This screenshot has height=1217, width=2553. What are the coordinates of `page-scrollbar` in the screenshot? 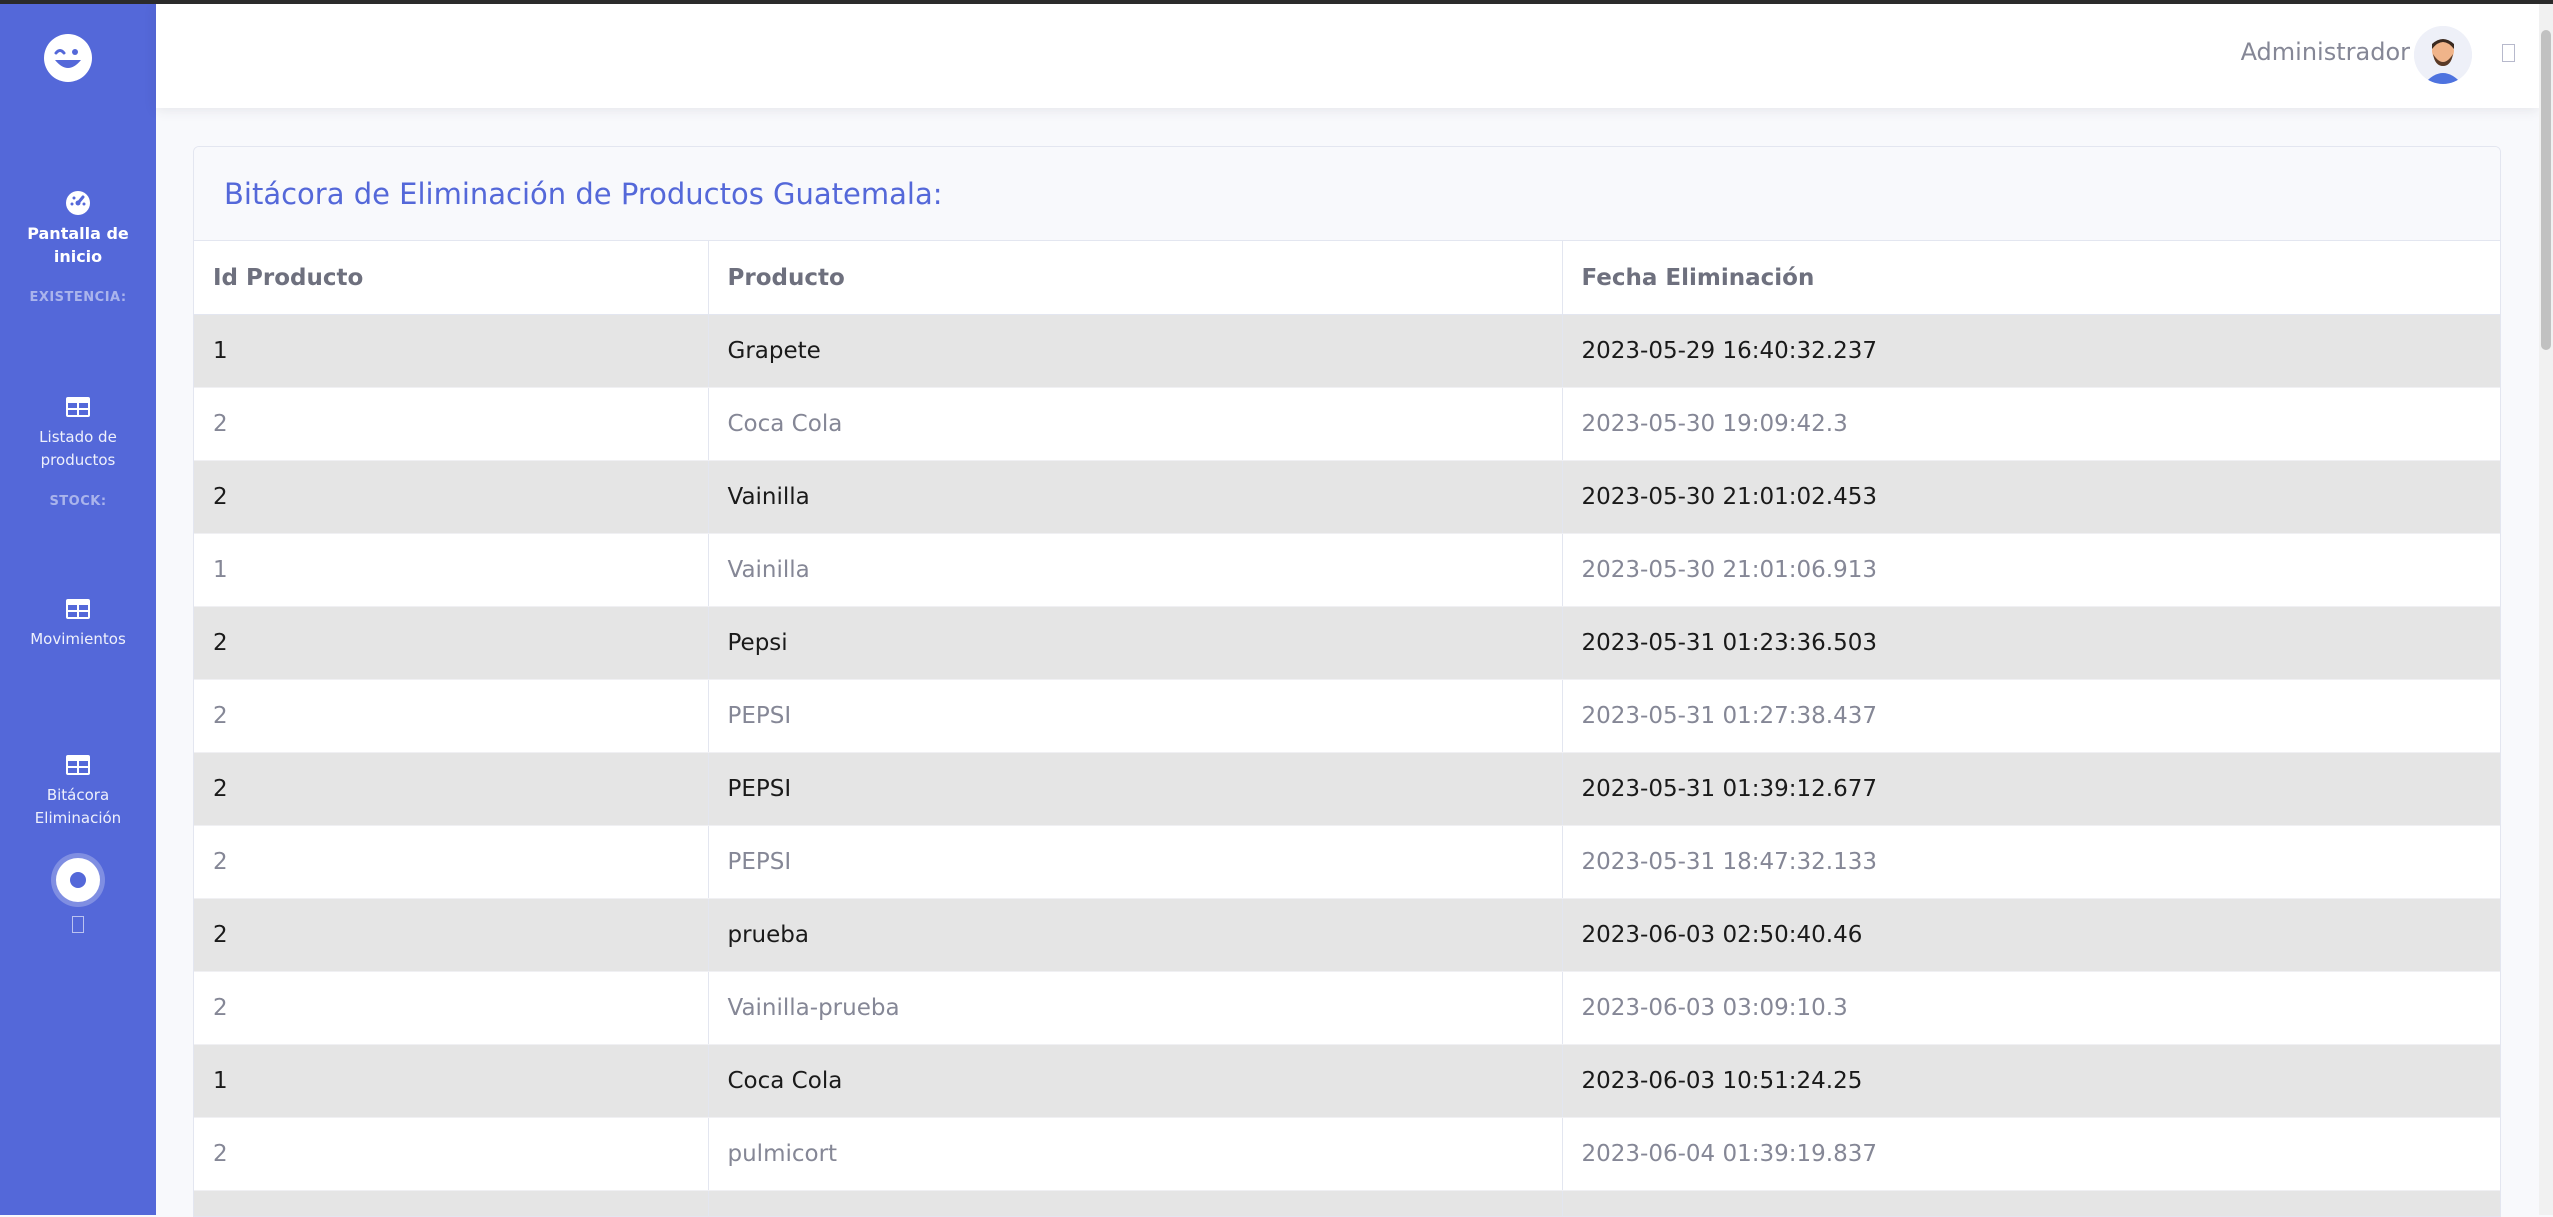 It's located at (2546, 609).